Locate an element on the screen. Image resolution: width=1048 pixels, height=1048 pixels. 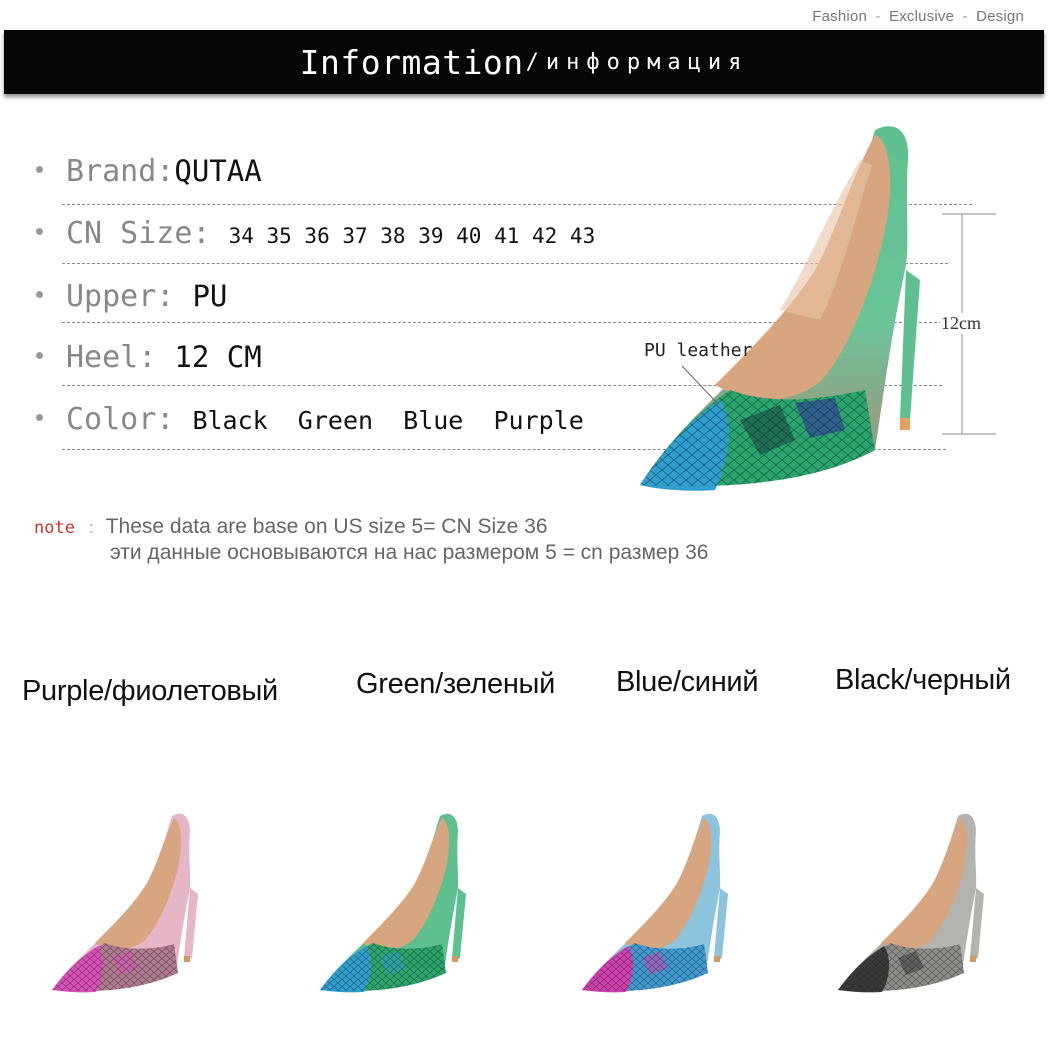
note-key: note is located at coordinates (54, 528).